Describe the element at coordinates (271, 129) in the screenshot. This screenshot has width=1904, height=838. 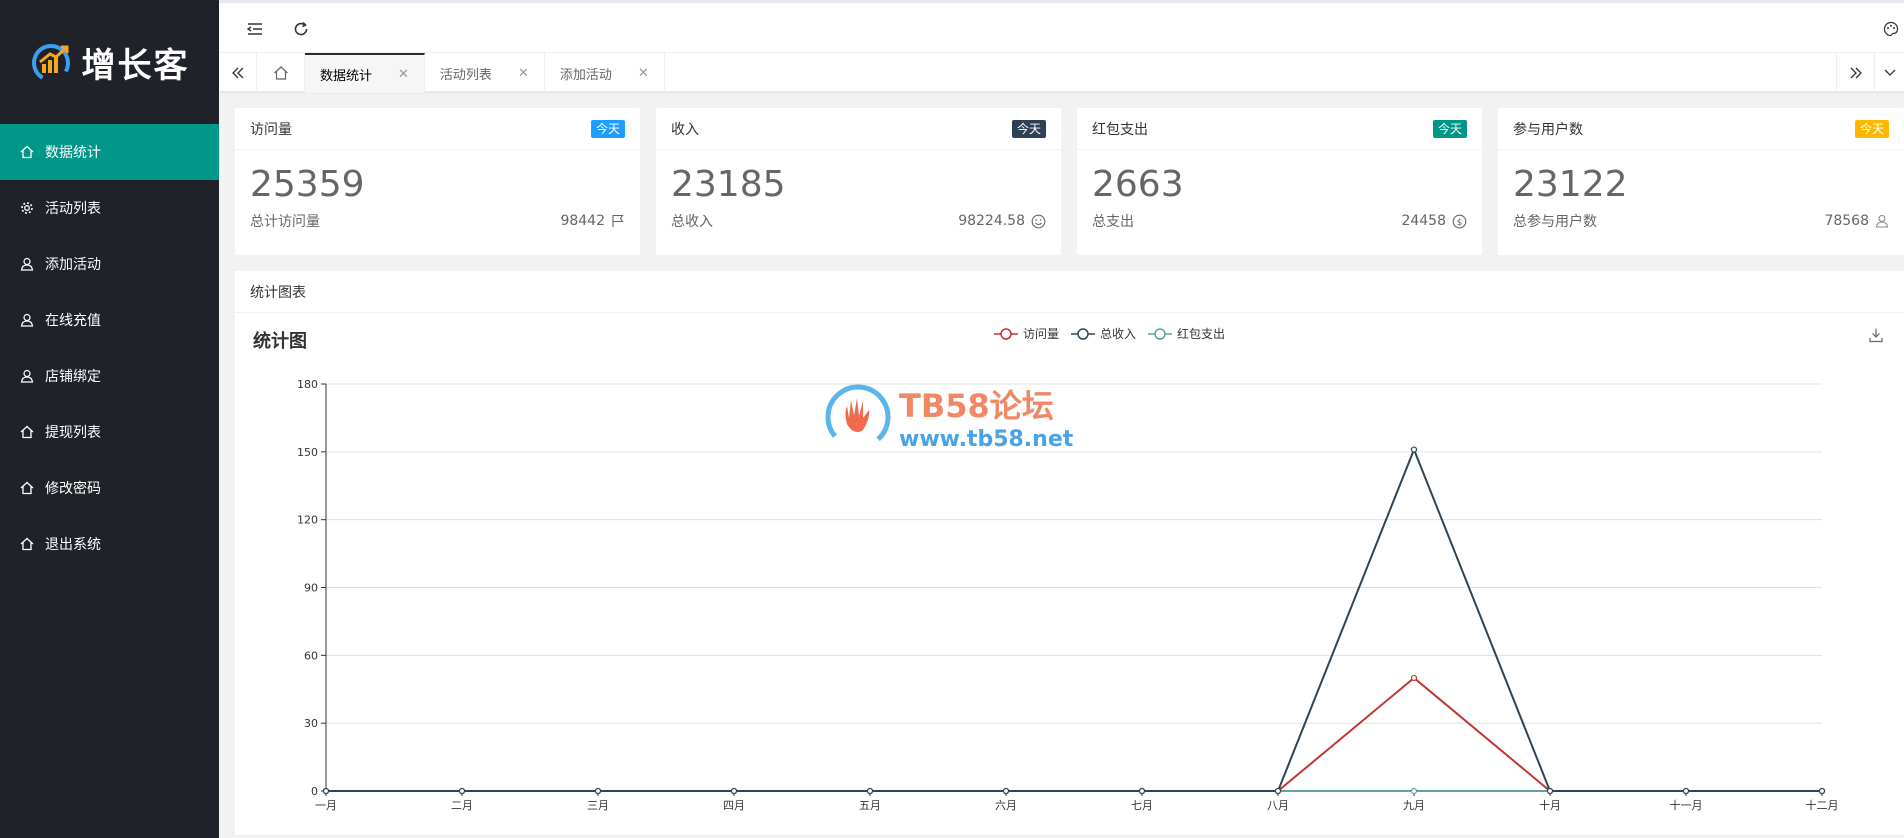
I see `card-title: 访问量` at that location.